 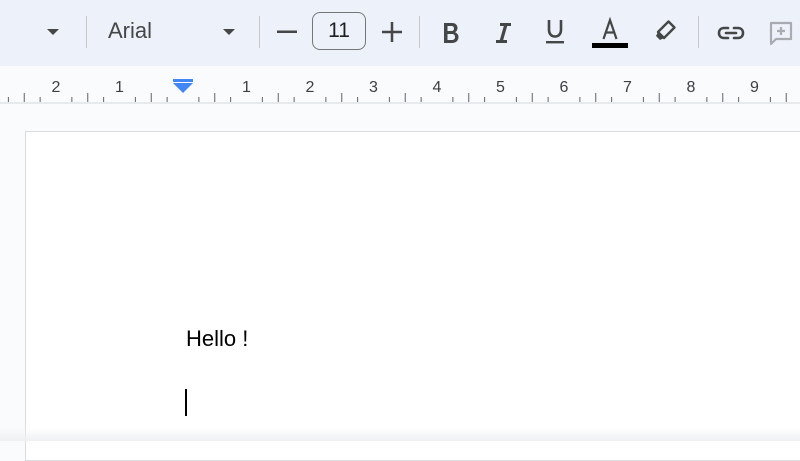 I want to click on ruler-graphic: 2 1 1 2 3 4 5 6 7 8 9, so click(x=400, y=91).